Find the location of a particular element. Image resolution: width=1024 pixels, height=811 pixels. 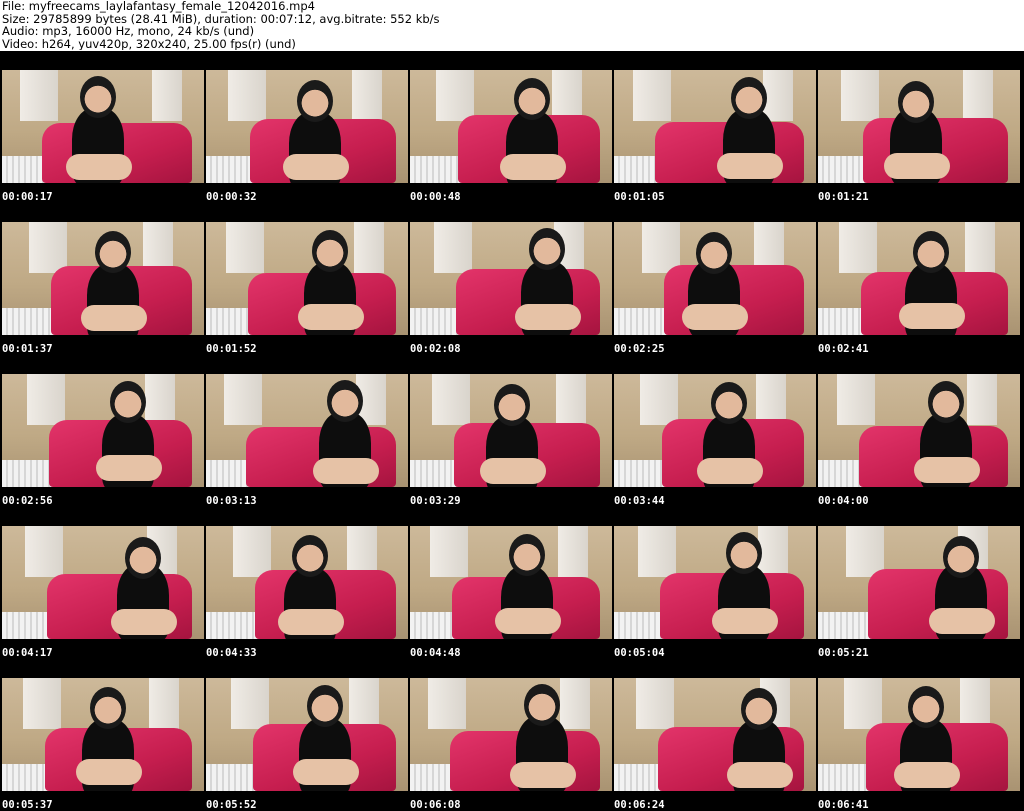

timestamp-label: 00:01:52 is located at coordinates (231, 349).